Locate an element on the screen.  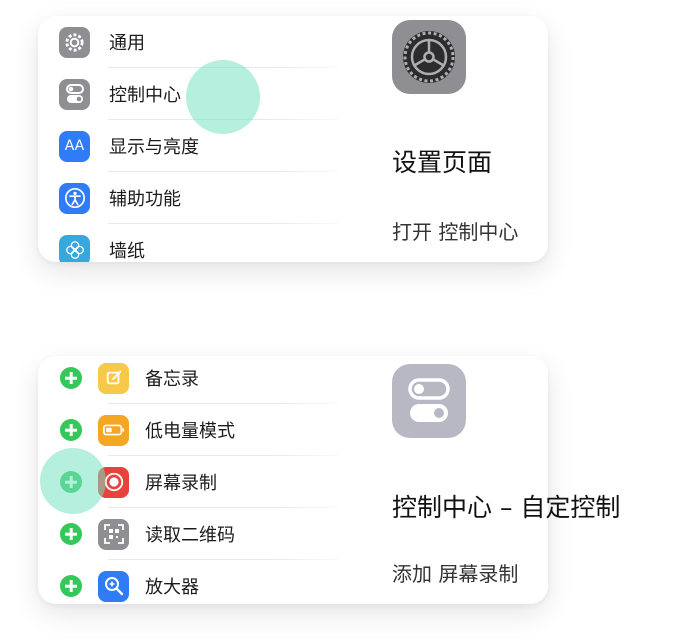
settings-row-label: 通用 is located at coordinates (127, 43).